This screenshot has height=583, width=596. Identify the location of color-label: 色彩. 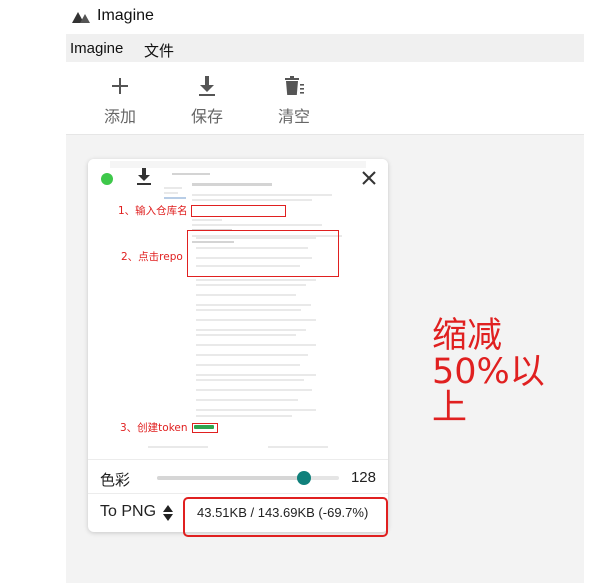
(115, 480).